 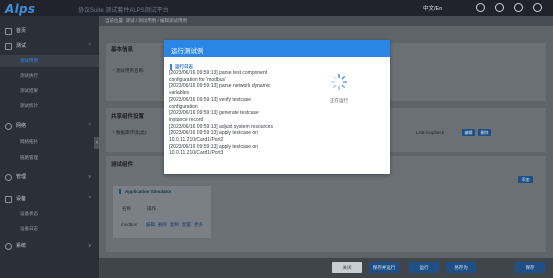 What do you see at coordinates (49, 142) in the screenshot?
I see `sidebar-sub-topology: 网络拓扑` at bounding box center [49, 142].